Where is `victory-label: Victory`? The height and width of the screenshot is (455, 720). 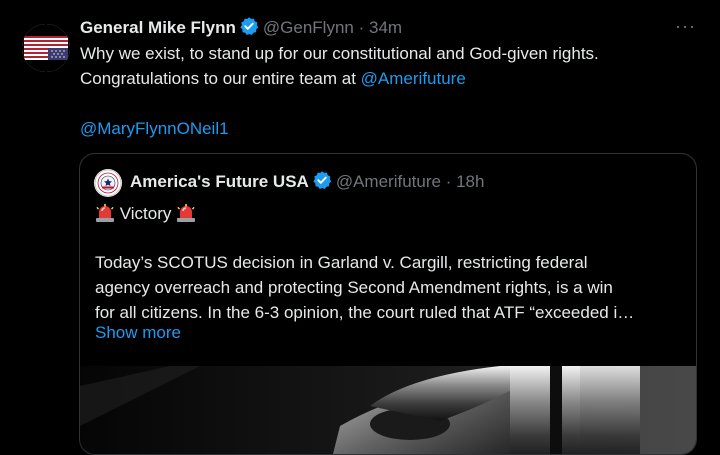
victory-label: Victory is located at coordinates (145, 213).